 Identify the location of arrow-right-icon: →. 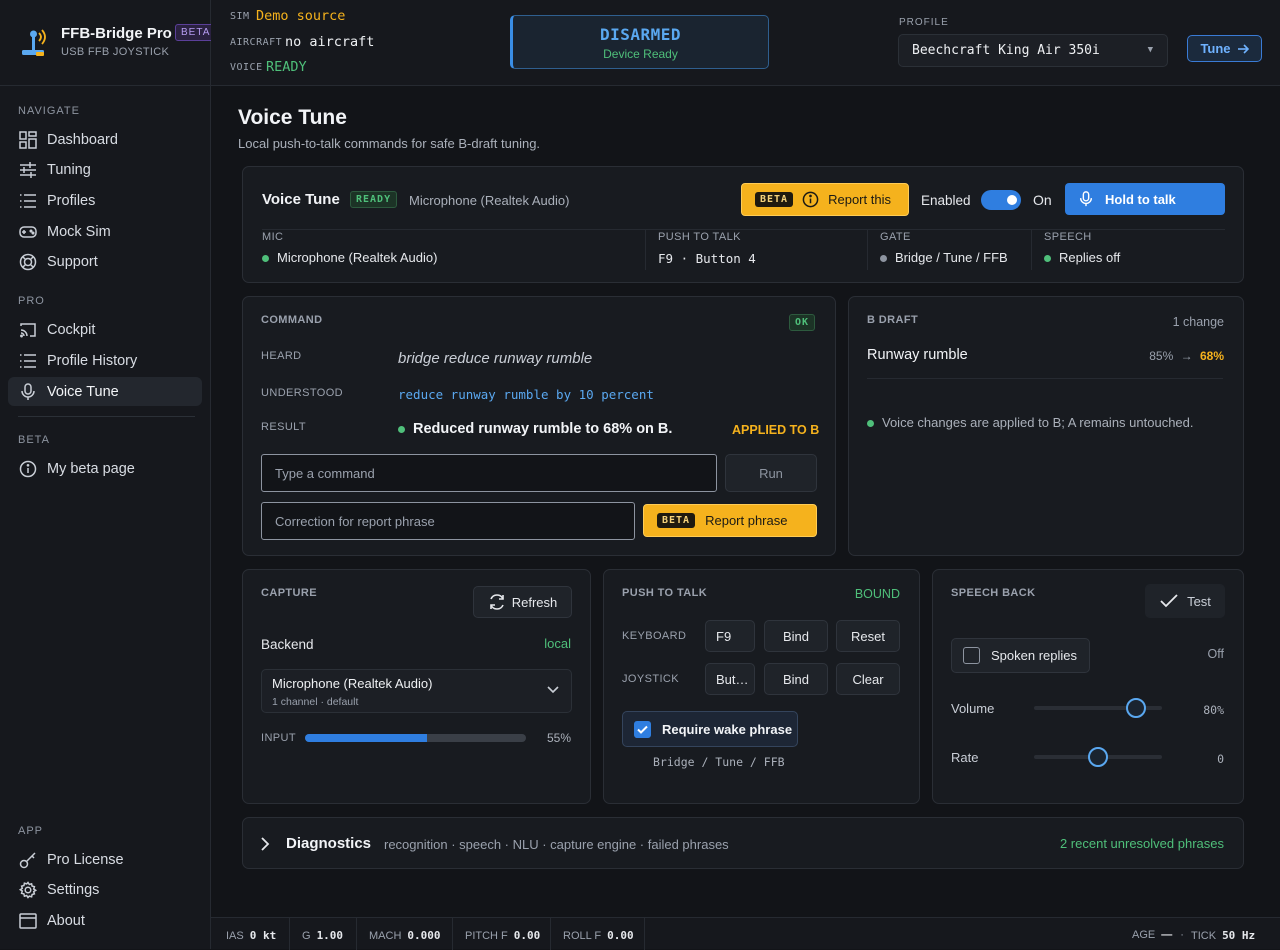
(1186, 356).